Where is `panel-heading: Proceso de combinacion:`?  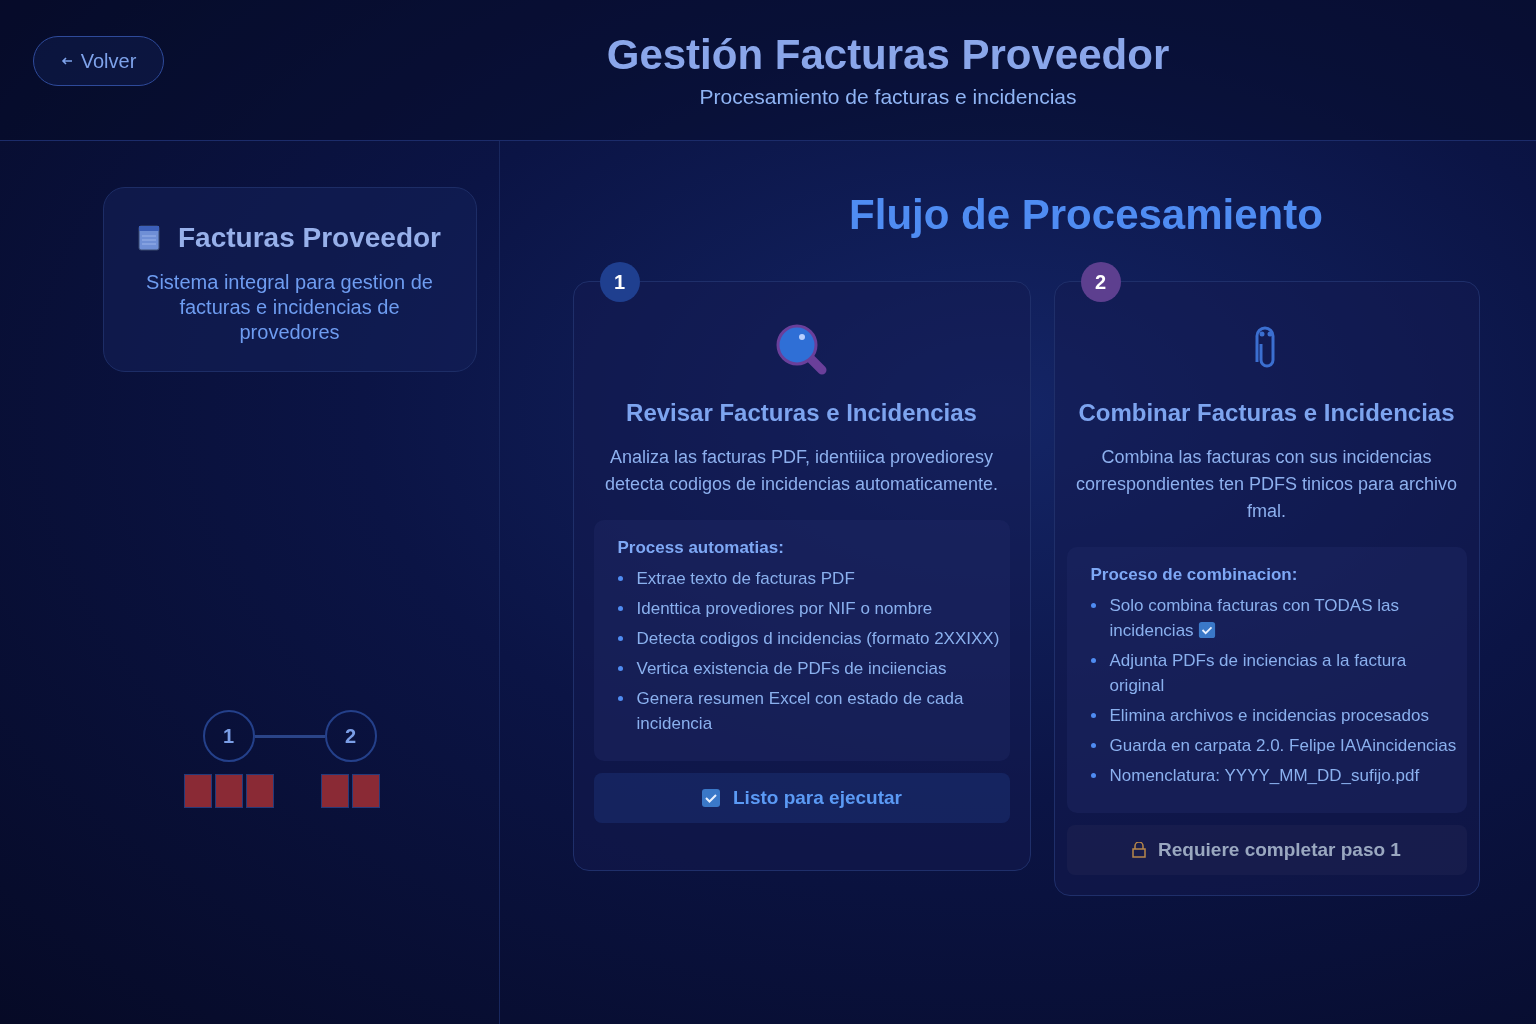
panel-heading: Proceso de combinacion: is located at coordinates (1194, 575).